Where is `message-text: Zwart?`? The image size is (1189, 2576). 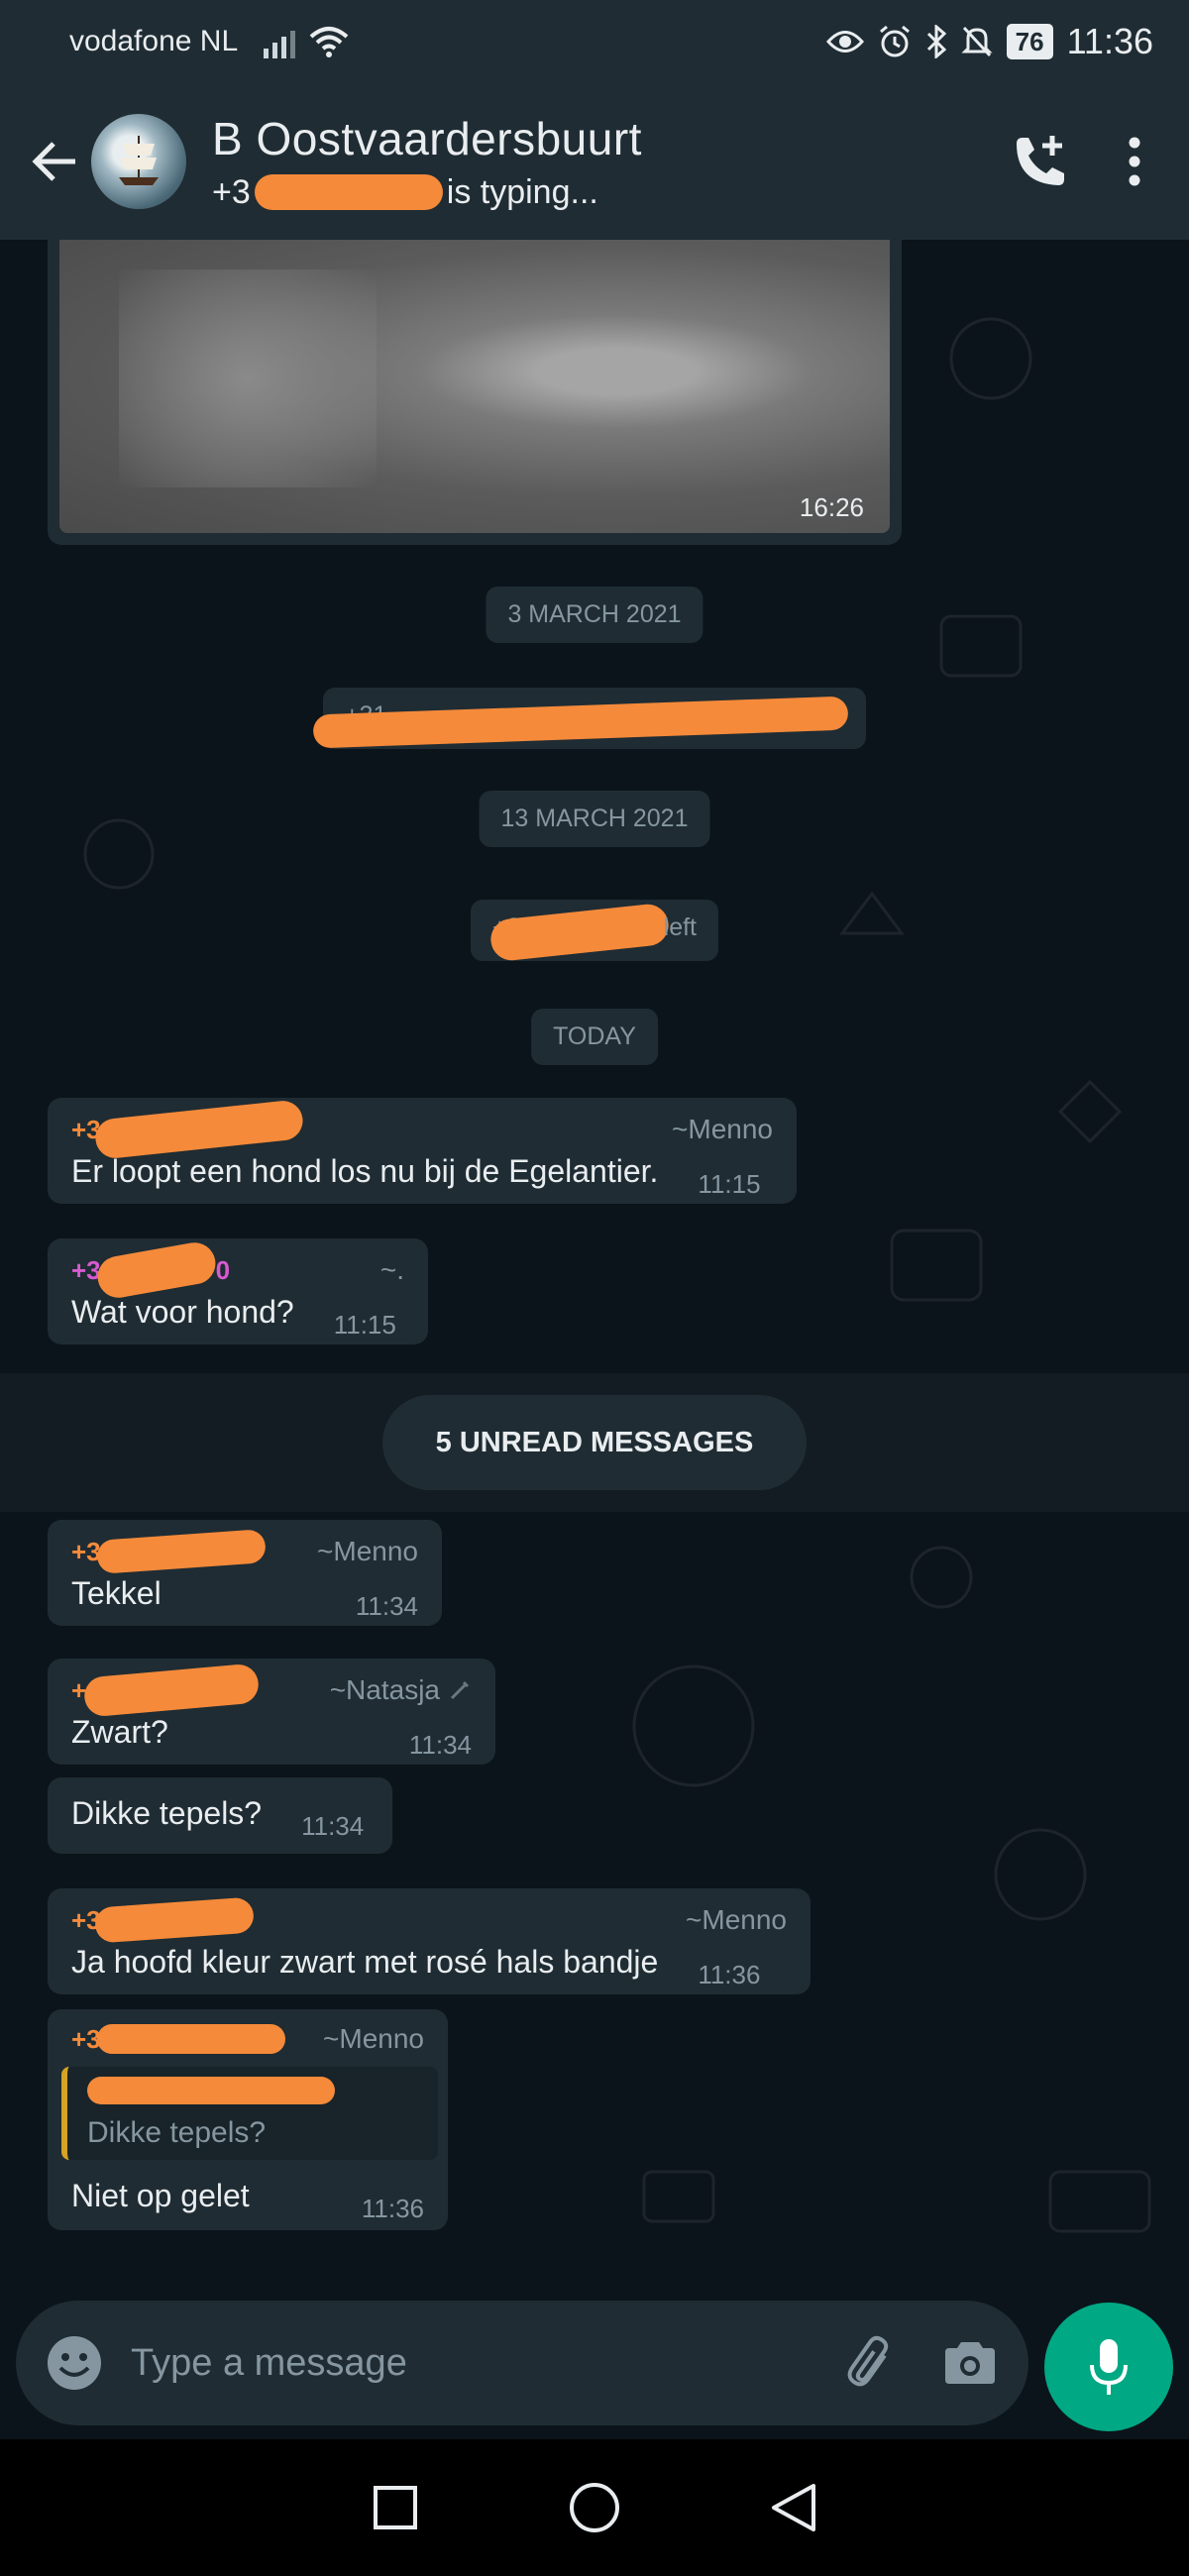
message-text: Zwart? is located at coordinates (120, 1732).